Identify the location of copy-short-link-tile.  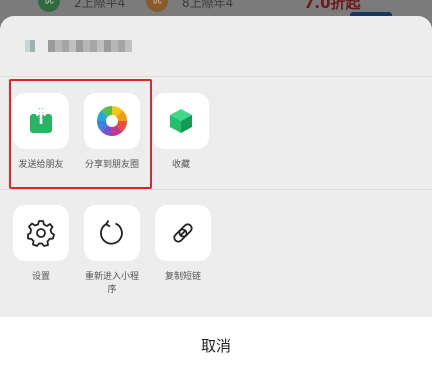
(183, 233).